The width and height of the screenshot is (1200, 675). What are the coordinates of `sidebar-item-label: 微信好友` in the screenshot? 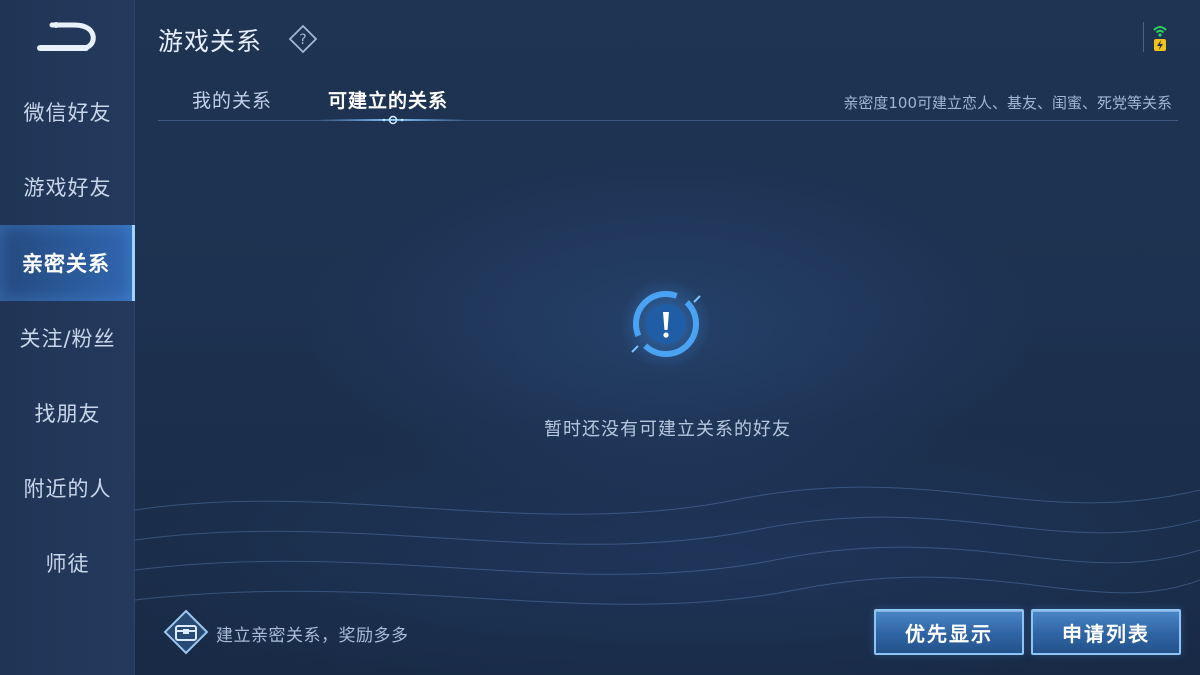 It's located at (67, 113).